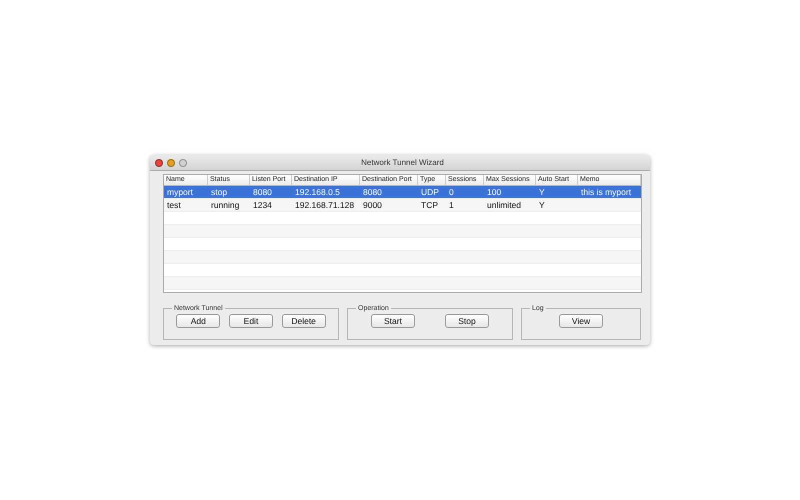 This screenshot has height=500, width=800. What do you see at coordinates (372, 205) in the screenshot?
I see `table-cell-text: 9000` at bounding box center [372, 205].